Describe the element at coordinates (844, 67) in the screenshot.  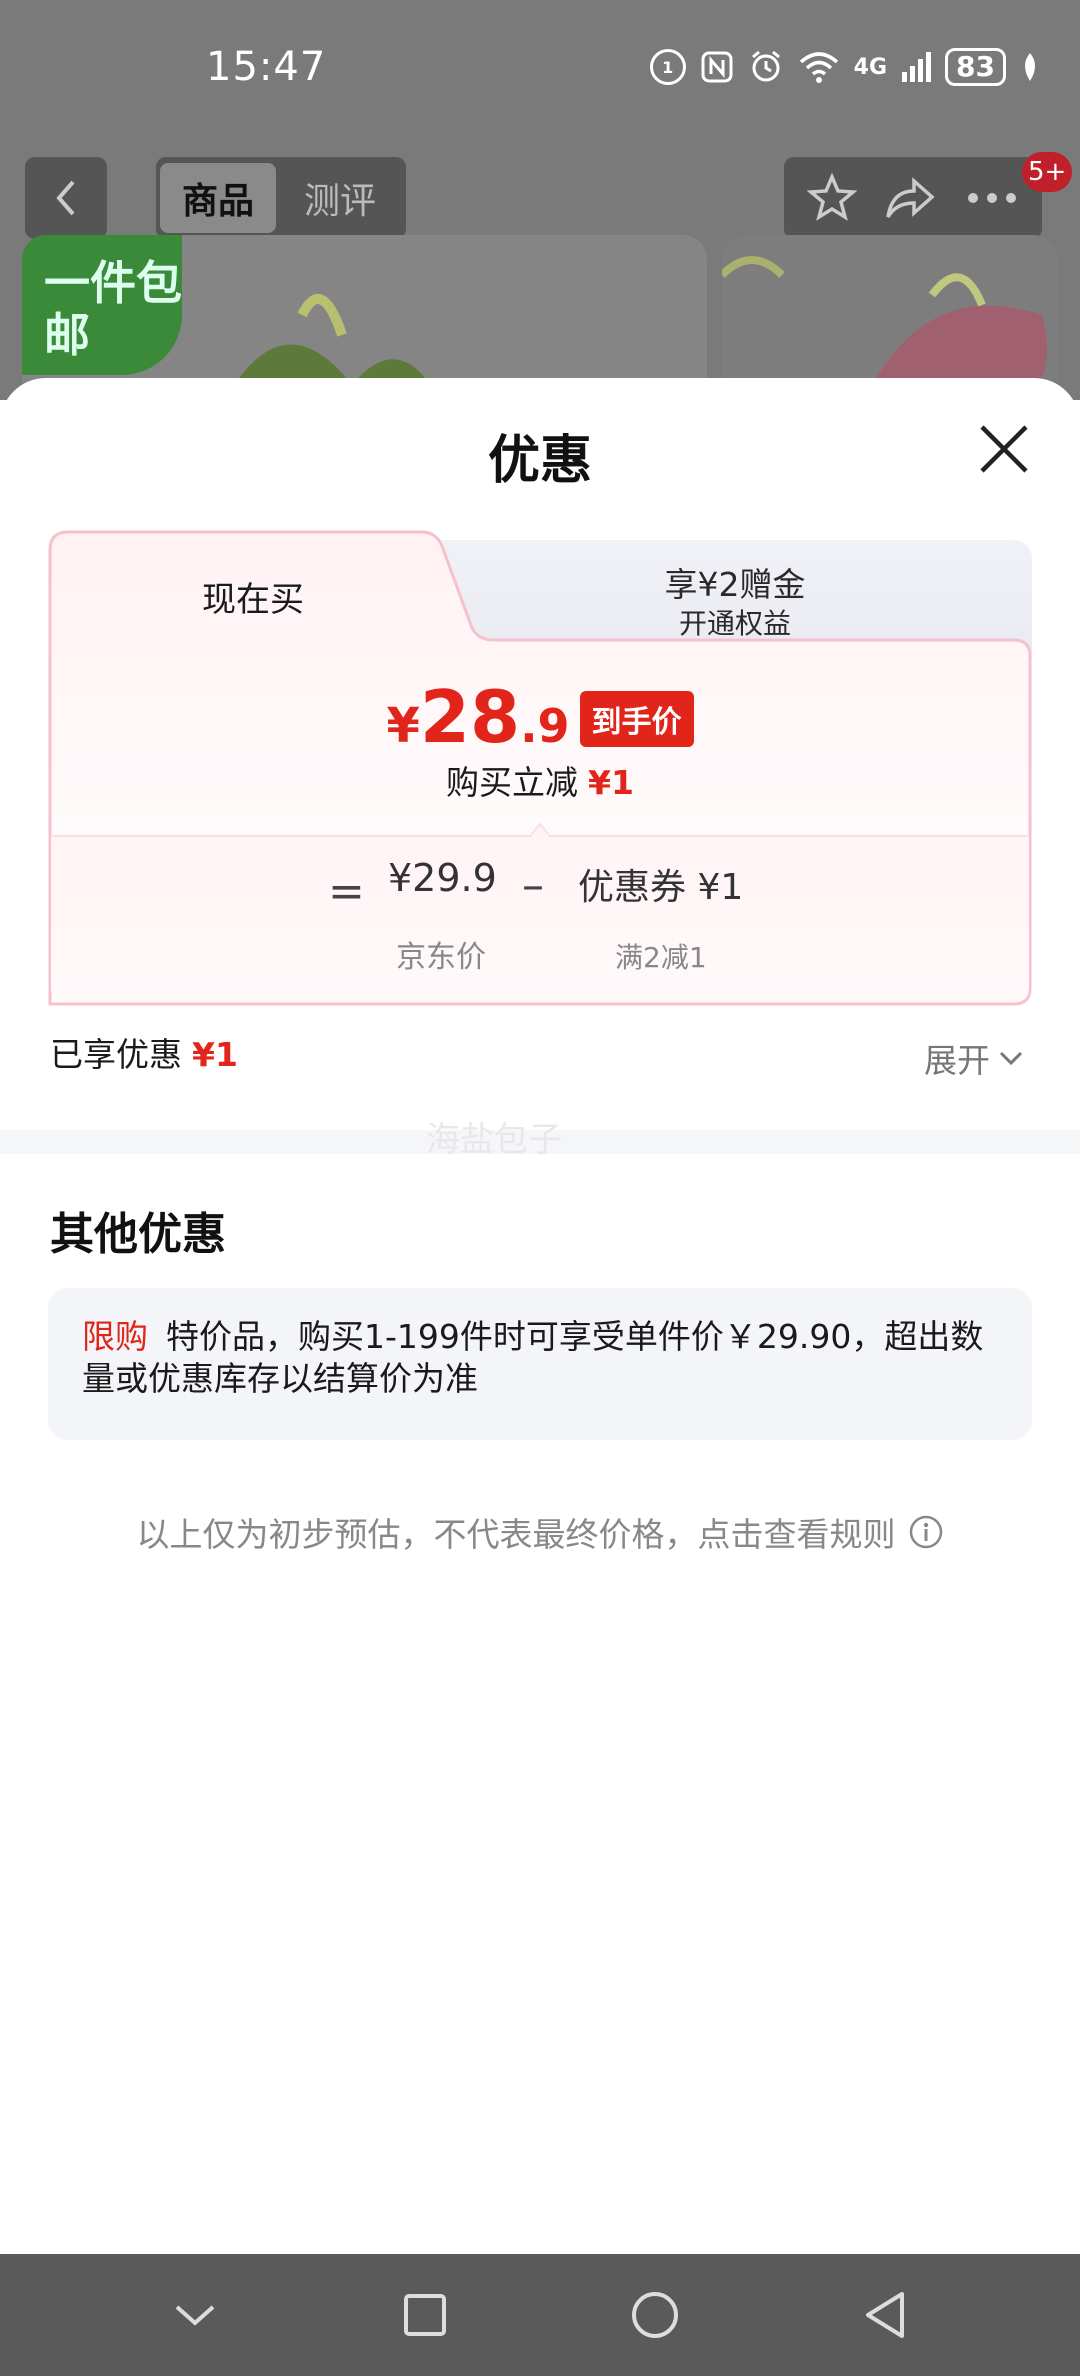
I see `status-icons: 1 4G 83` at that location.